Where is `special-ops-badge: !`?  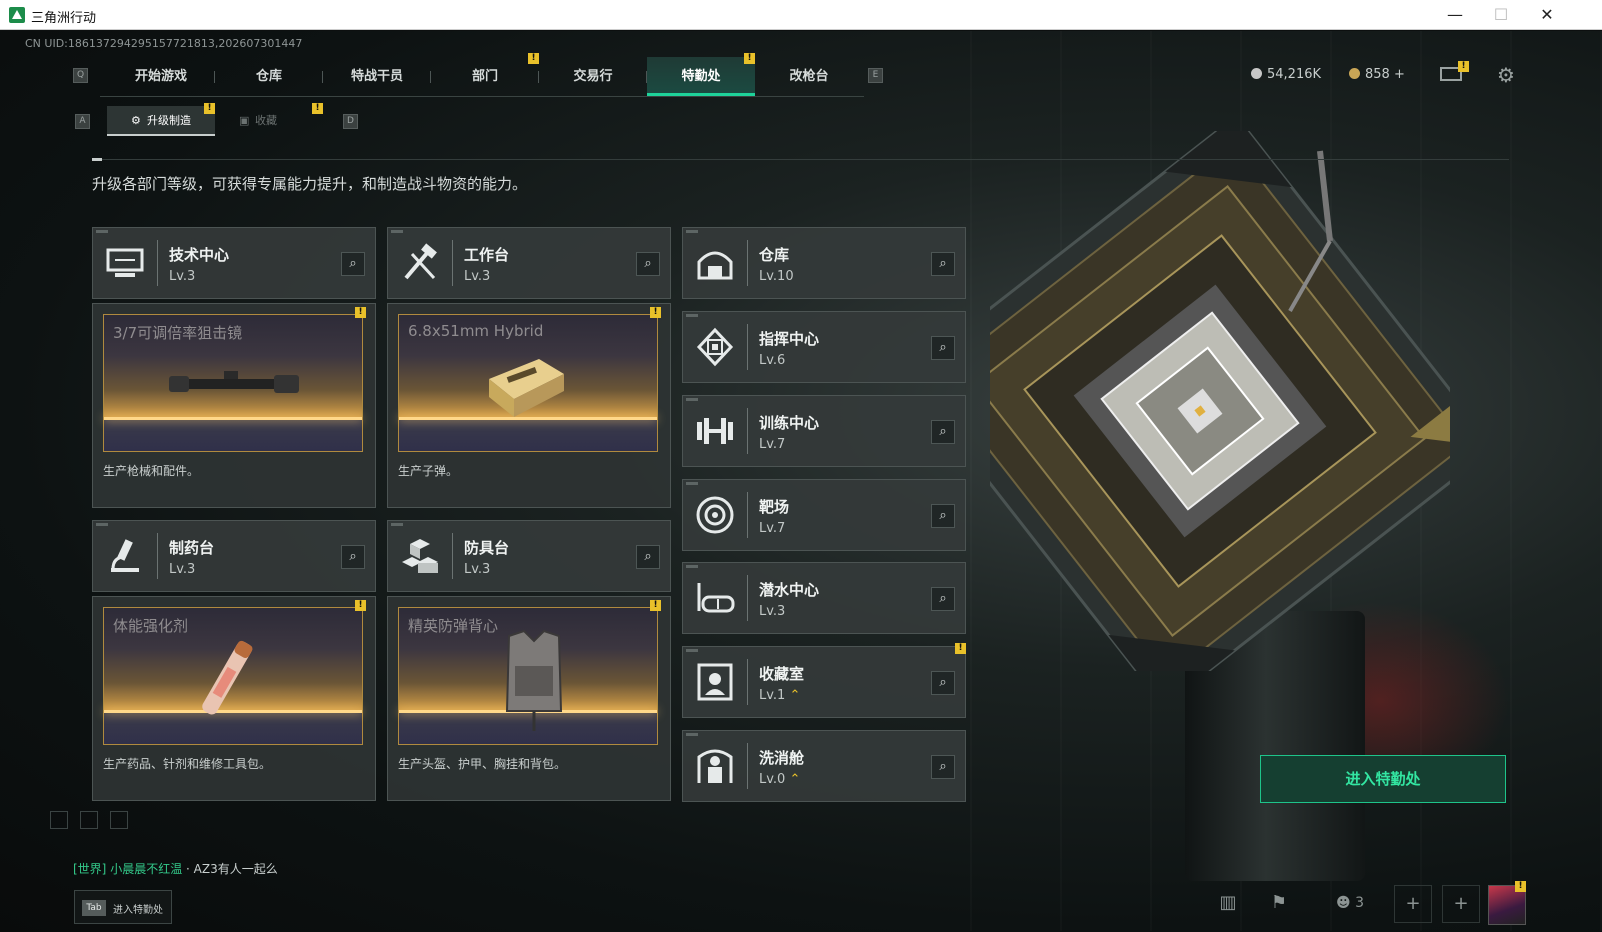
special-ops-badge: ! is located at coordinates (749, 58).